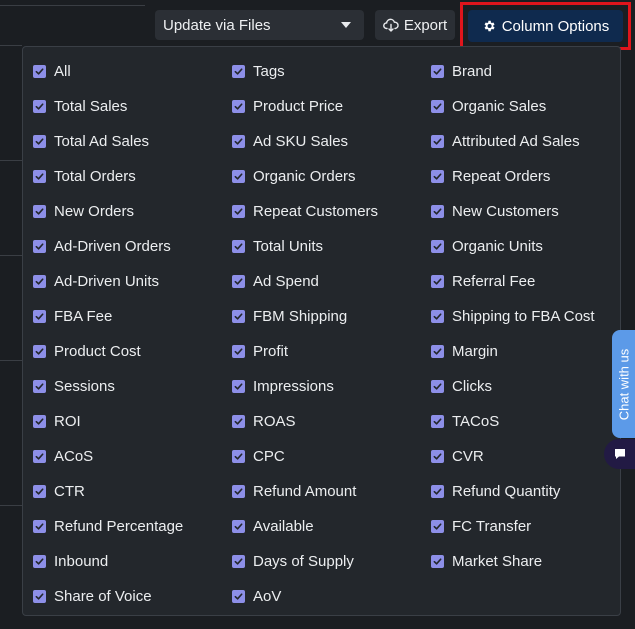 The height and width of the screenshot is (629, 635). What do you see at coordinates (289, 316) in the screenshot?
I see `column-option: FBM Shipping` at bounding box center [289, 316].